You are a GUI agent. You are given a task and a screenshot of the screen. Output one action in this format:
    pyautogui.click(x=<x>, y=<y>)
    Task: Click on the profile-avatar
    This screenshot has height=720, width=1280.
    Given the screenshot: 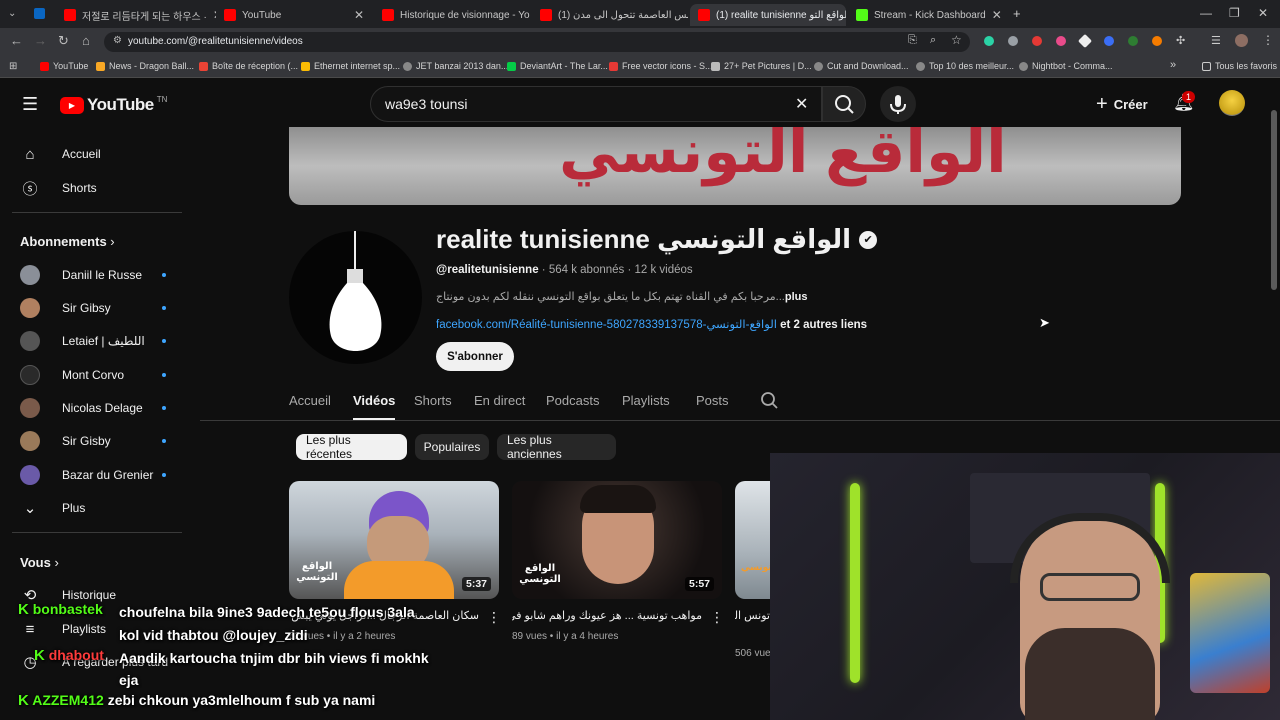 What is the action you would take?
    pyautogui.click(x=1241, y=40)
    